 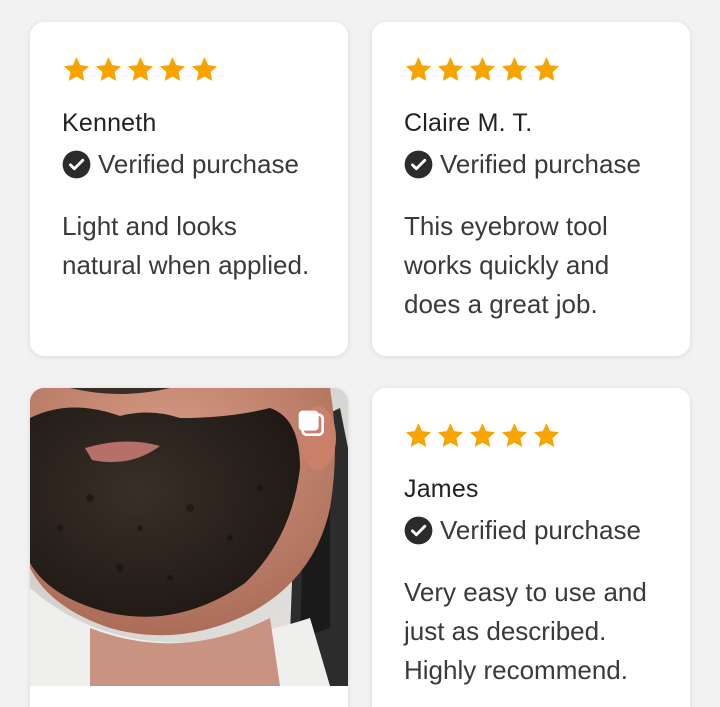 I want to click on reviewer-name: Kenneth, so click(x=109, y=123).